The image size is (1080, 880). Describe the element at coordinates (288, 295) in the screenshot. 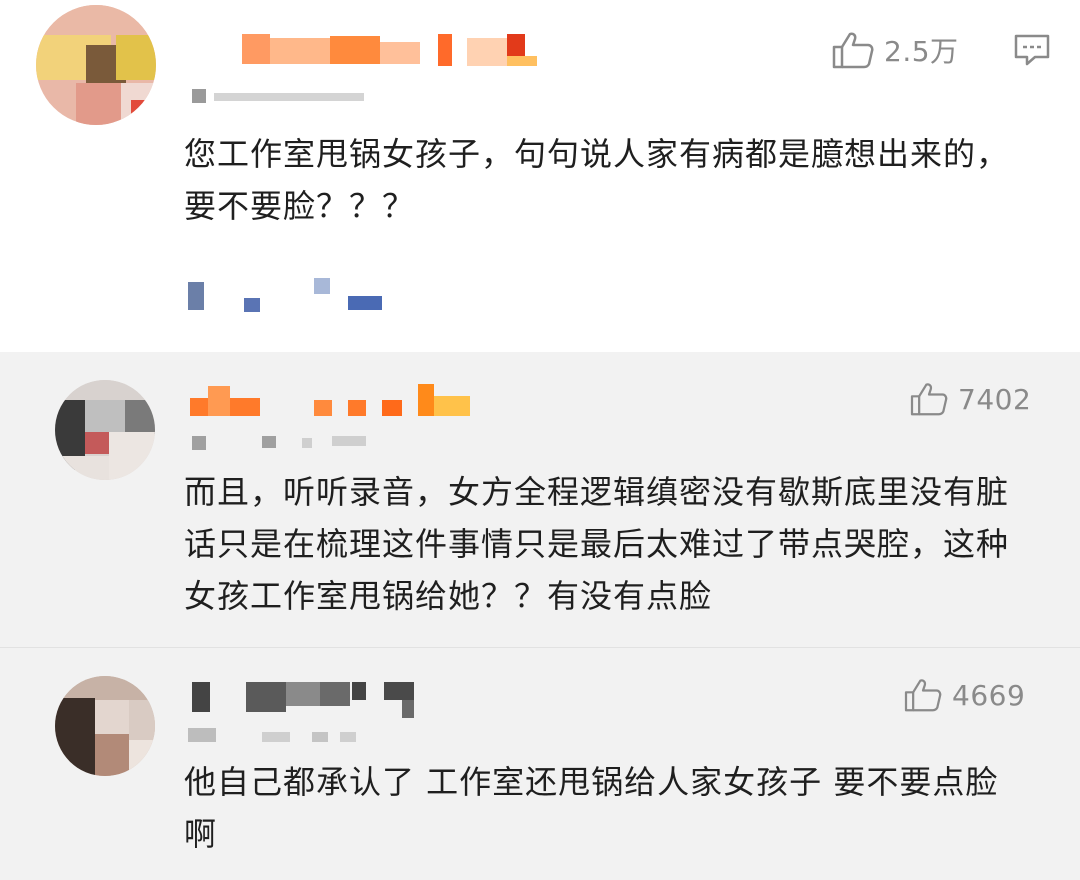

I see `reply-summary-redacted` at that location.